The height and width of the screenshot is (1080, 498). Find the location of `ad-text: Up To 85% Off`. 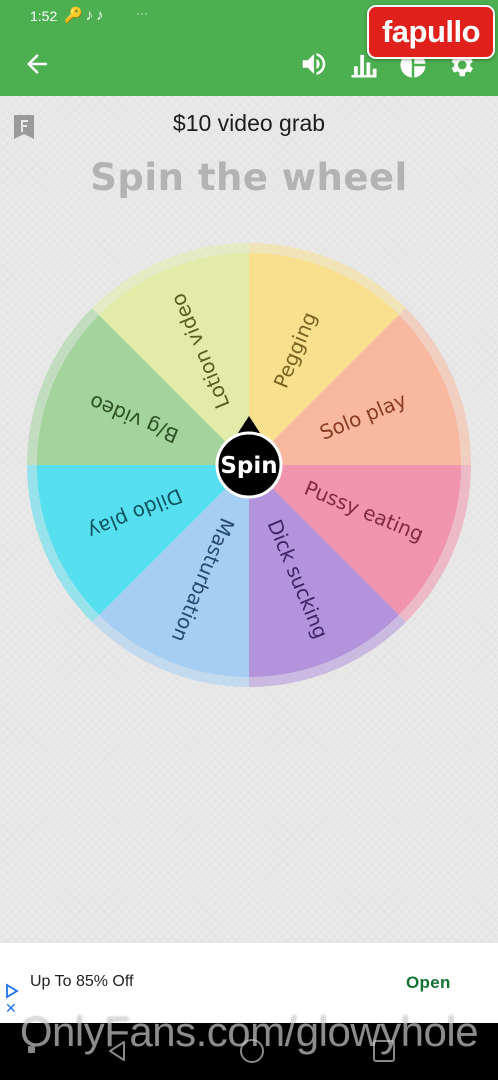

ad-text: Up To 85% Off is located at coordinates (81, 982).